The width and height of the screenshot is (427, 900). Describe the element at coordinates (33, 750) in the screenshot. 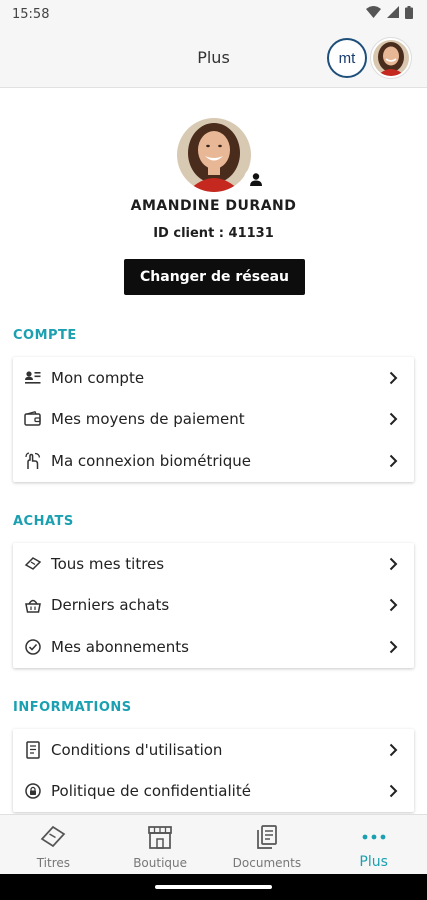

I see `document-icon` at that location.